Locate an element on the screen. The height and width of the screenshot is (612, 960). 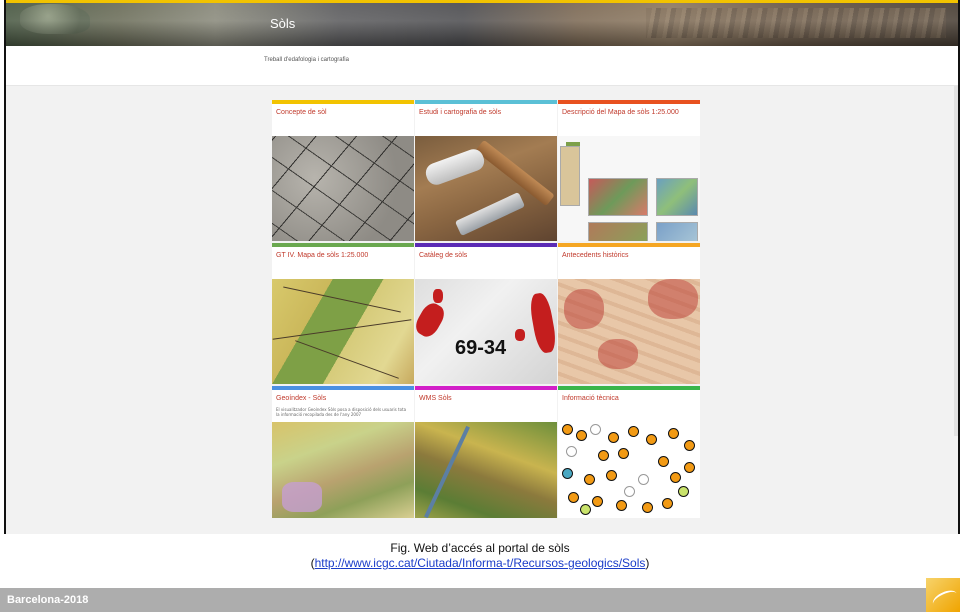
tile-concepte-de-sol: Concepte de sòl is located at coordinates (343, 170).